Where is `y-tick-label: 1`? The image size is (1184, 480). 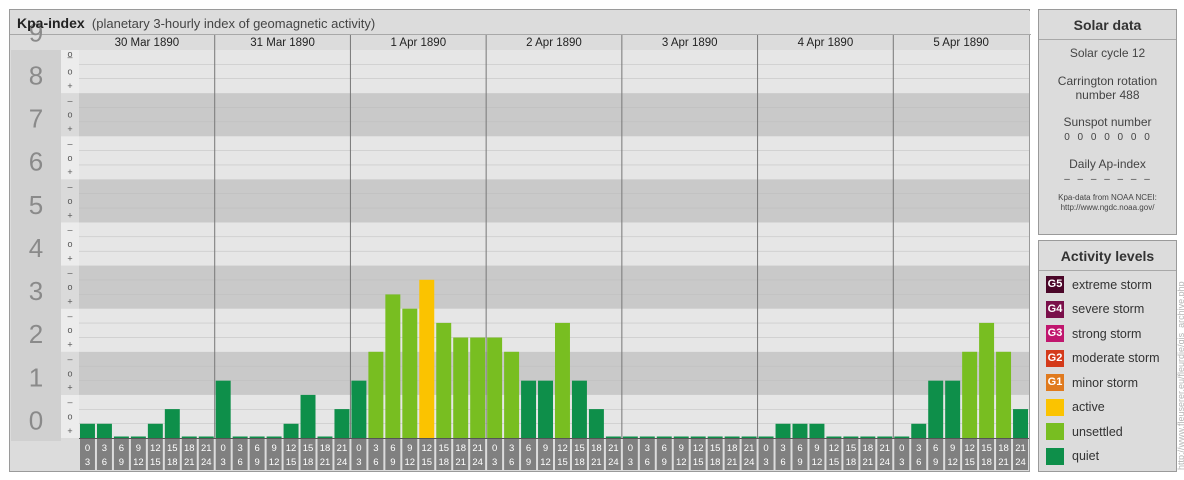 y-tick-label: 1 is located at coordinates (36, 377).